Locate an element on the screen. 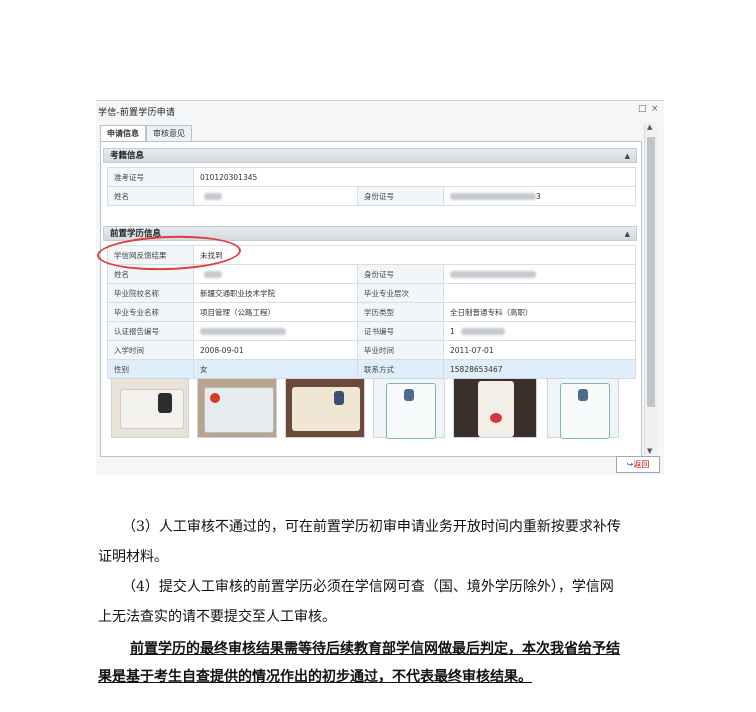 This screenshot has width=756, height=712. scroll-thumb is located at coordinates (651, 272).